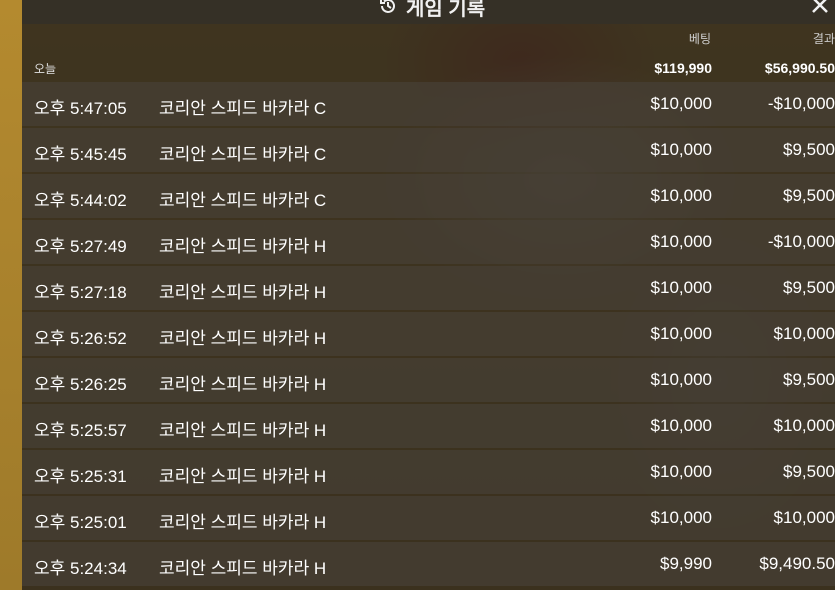 The width and height of the screenshot is (835, 590). I want to click on row-time: 오후 5:27:18, so click(80, 292).